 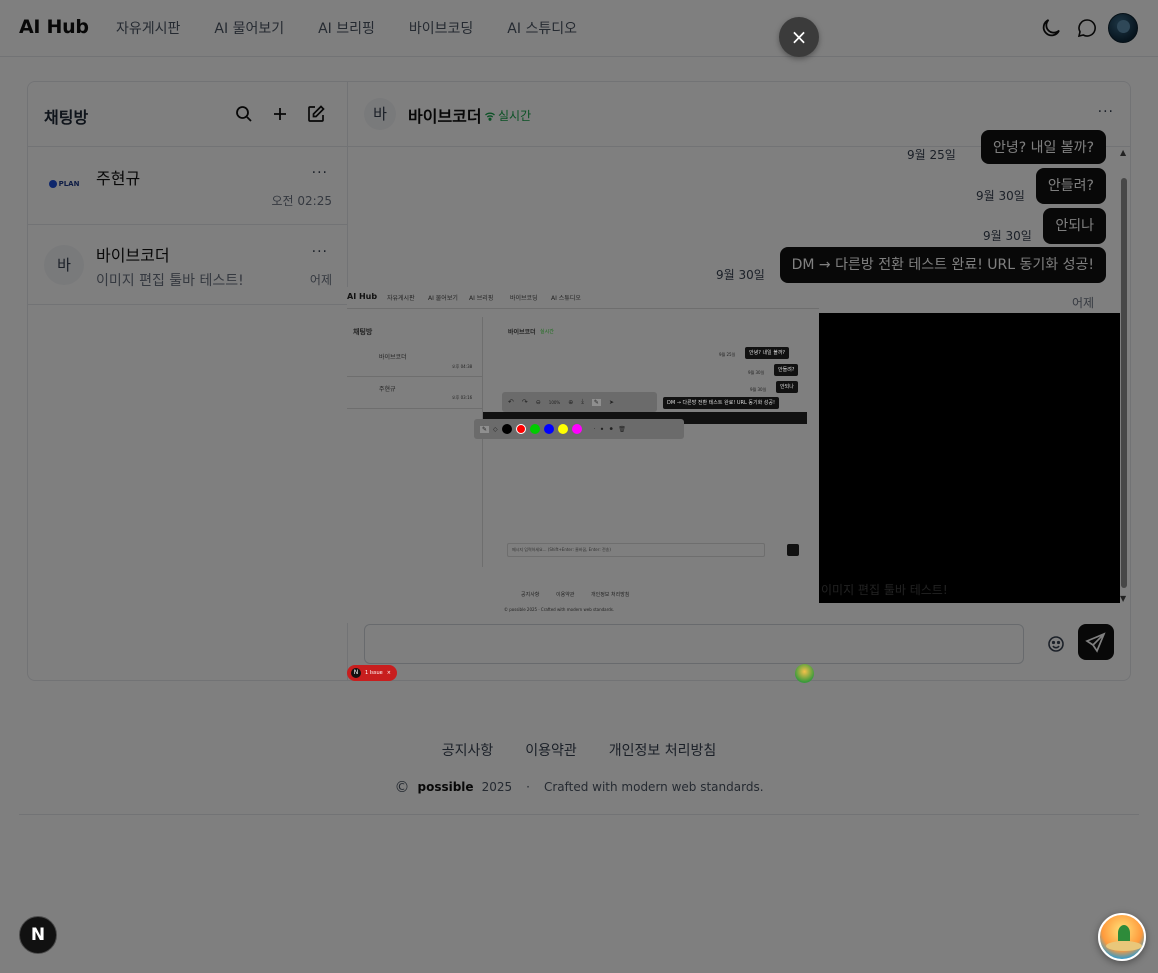 What do you see at coordinates (727, 354) in the screenshot?
I see `preview-message-date: 9월 25일` at bounding box center [727, 354].